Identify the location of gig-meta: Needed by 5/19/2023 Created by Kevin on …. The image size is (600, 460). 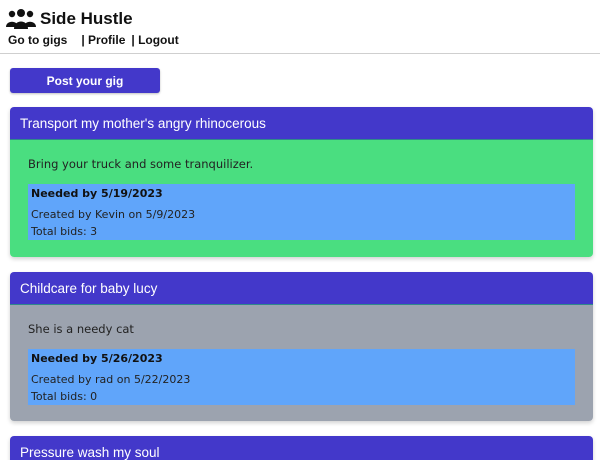
(301, 212).